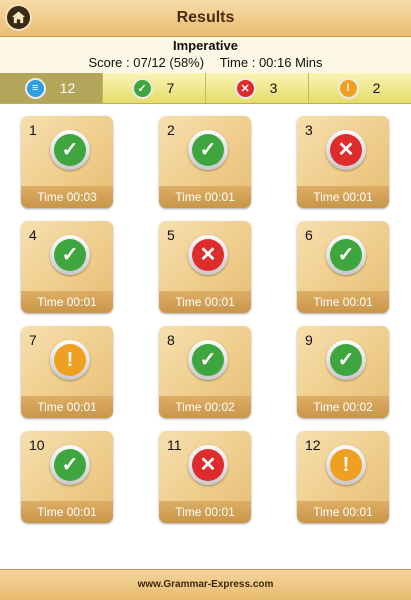 This screenshot has height=600, width=411. I want to click on tab-wrong: ✕ 3, so click(257, 88).